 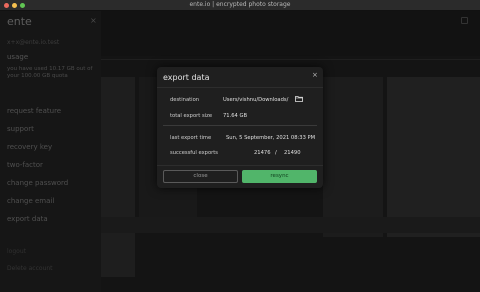 I want to click on destination-label: destination, so click(x=185, y=100).